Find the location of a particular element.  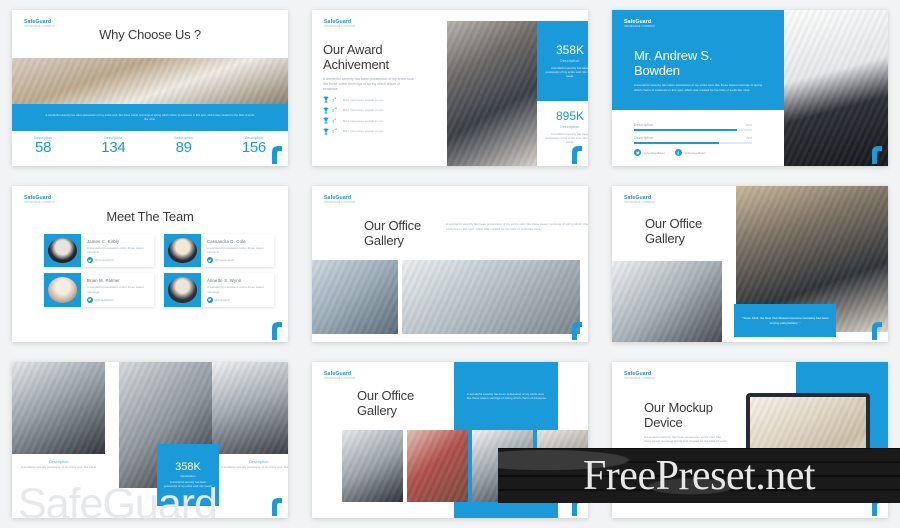

stat-item: Description 89 is located at coordinates (184, 146).